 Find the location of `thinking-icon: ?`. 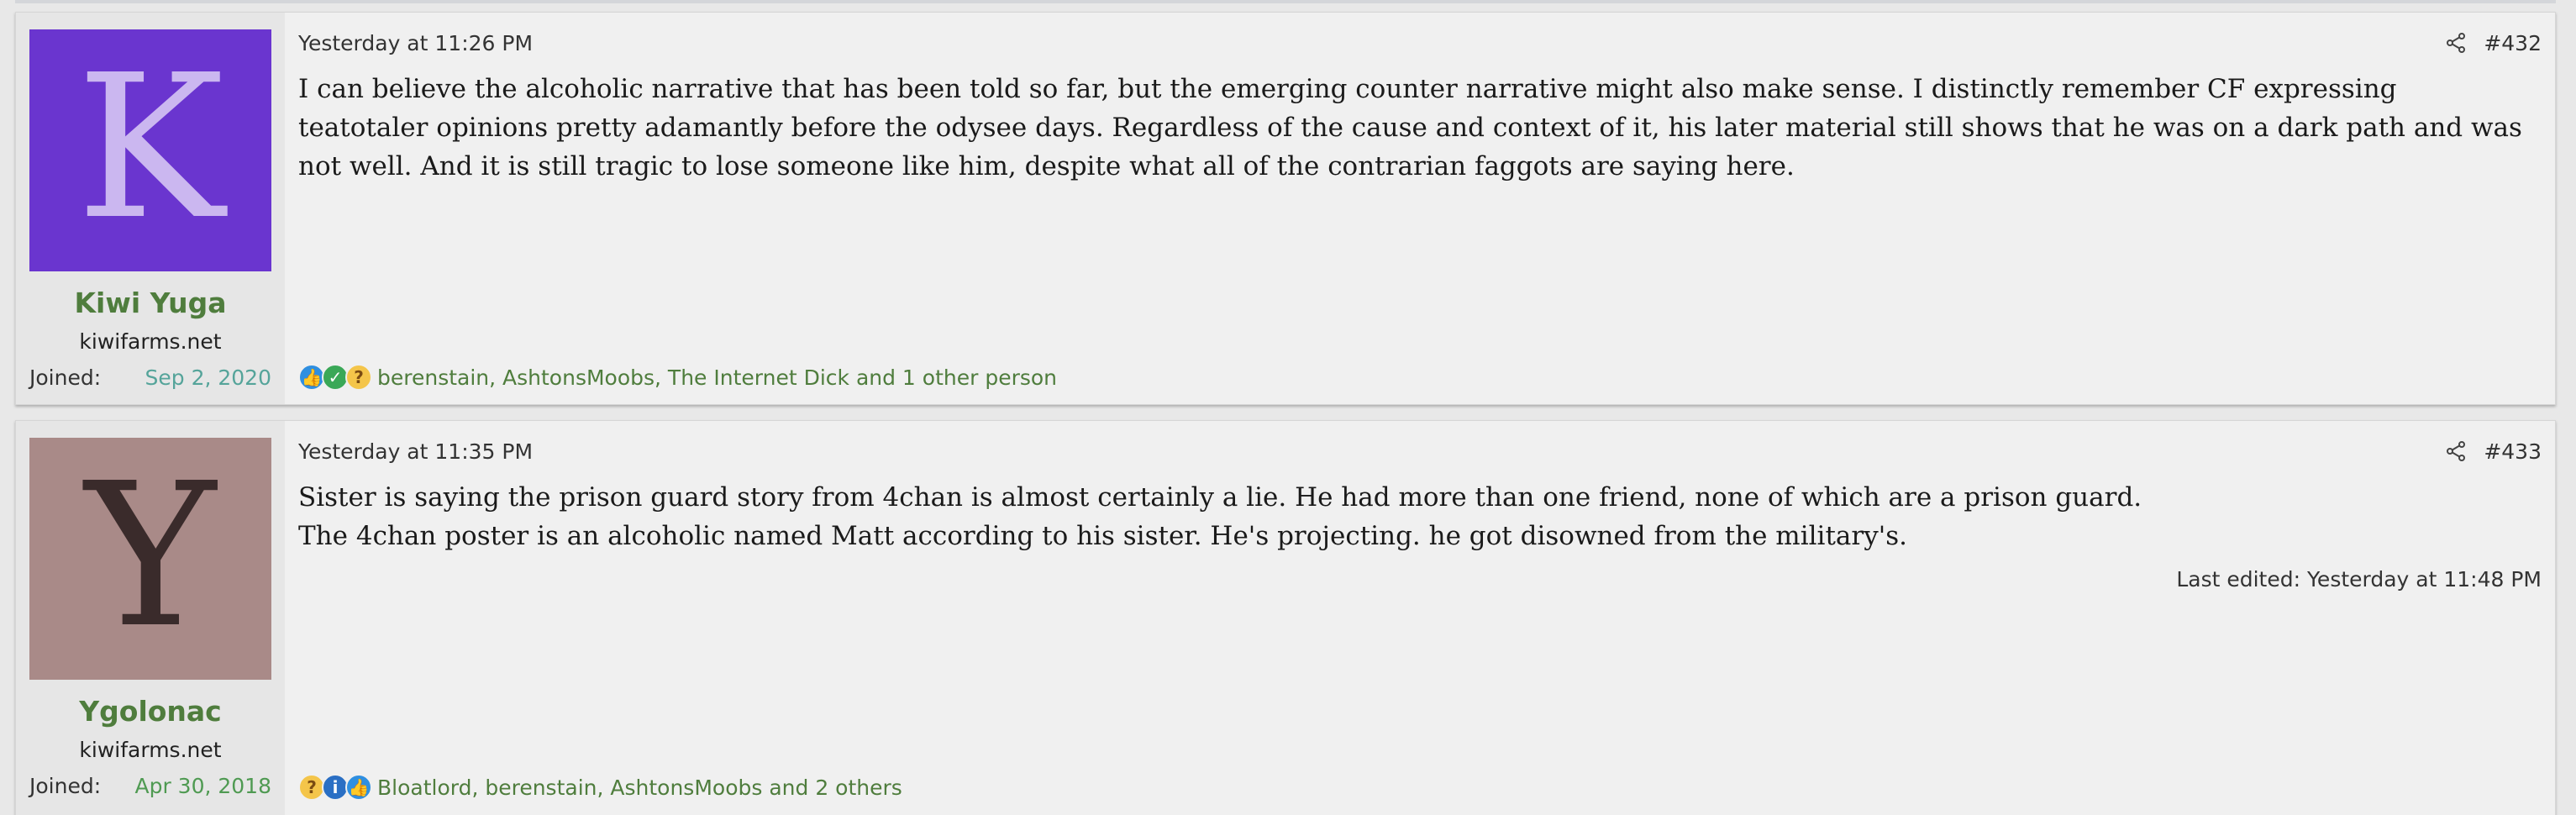

thinking-icon: ? is located at coordinates (358, 377).